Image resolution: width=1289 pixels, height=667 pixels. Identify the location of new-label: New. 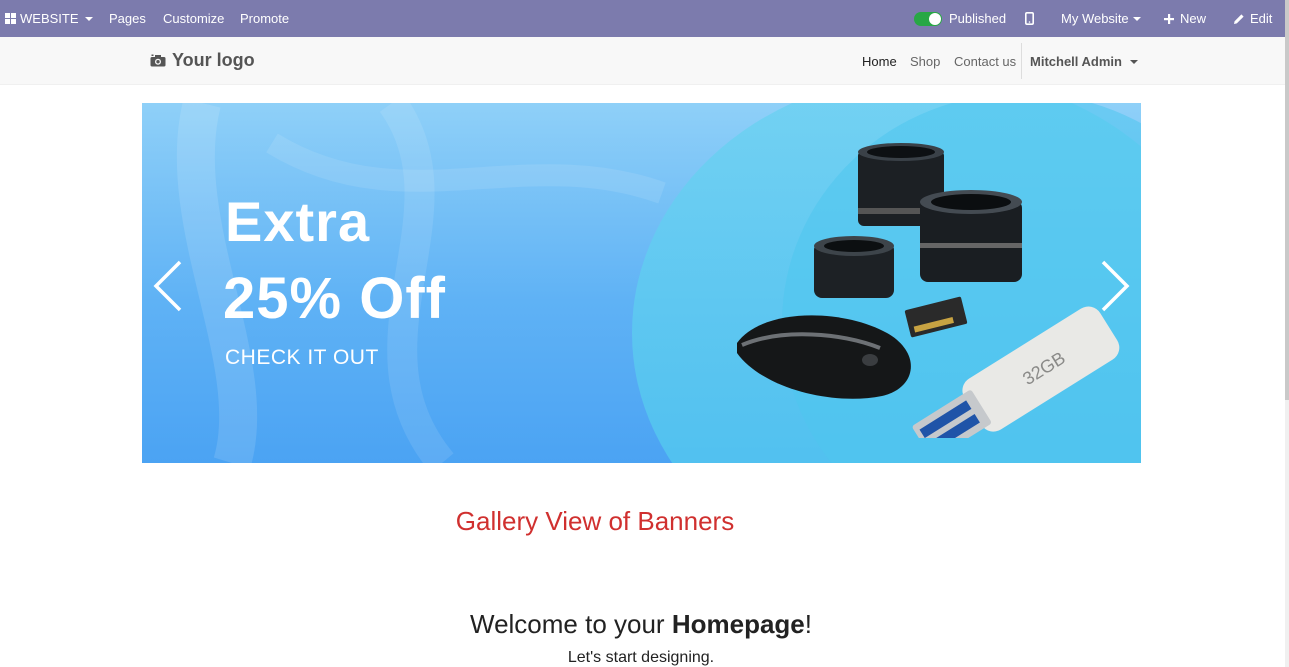
(1193, 18).